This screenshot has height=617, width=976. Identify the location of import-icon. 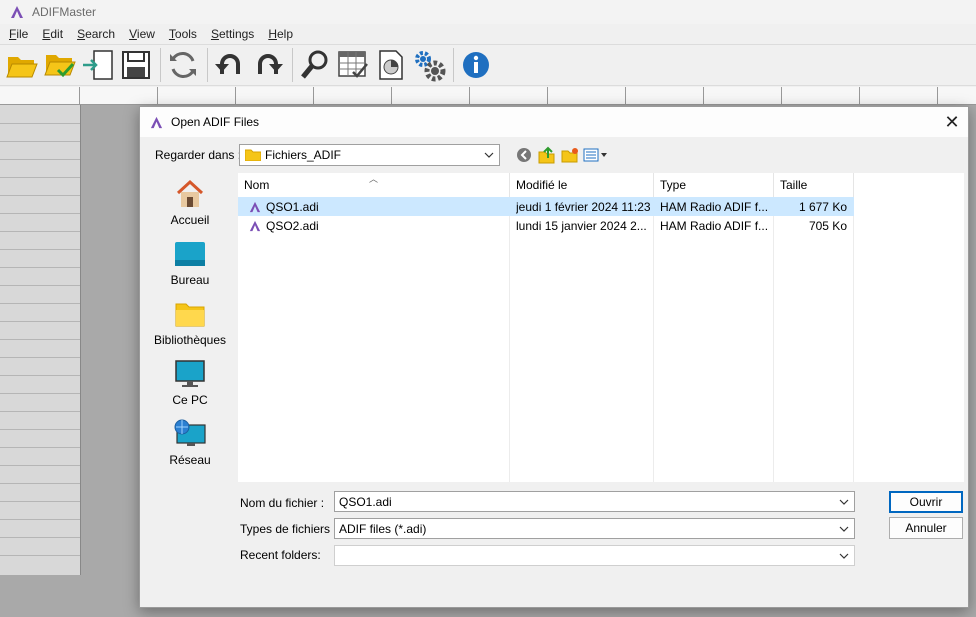
(98, 65).